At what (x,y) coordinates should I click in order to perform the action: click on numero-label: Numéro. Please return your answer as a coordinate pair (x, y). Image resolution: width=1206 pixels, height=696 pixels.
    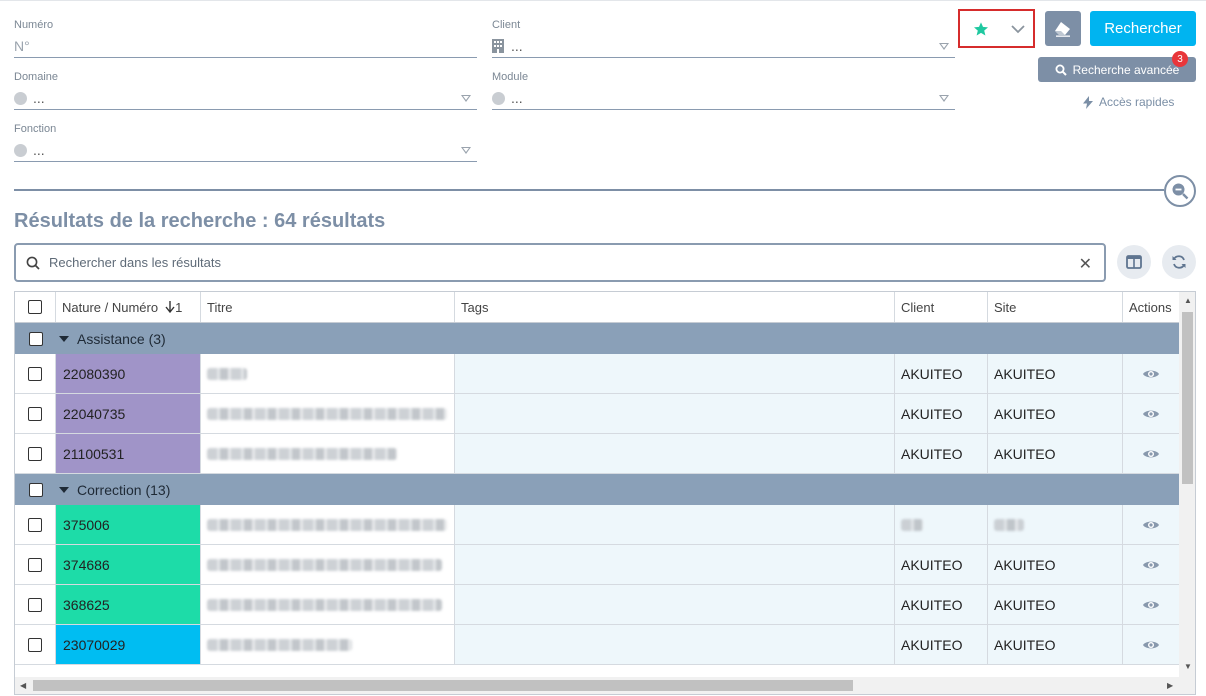
    Looking at the image, I should click on (34, 25).